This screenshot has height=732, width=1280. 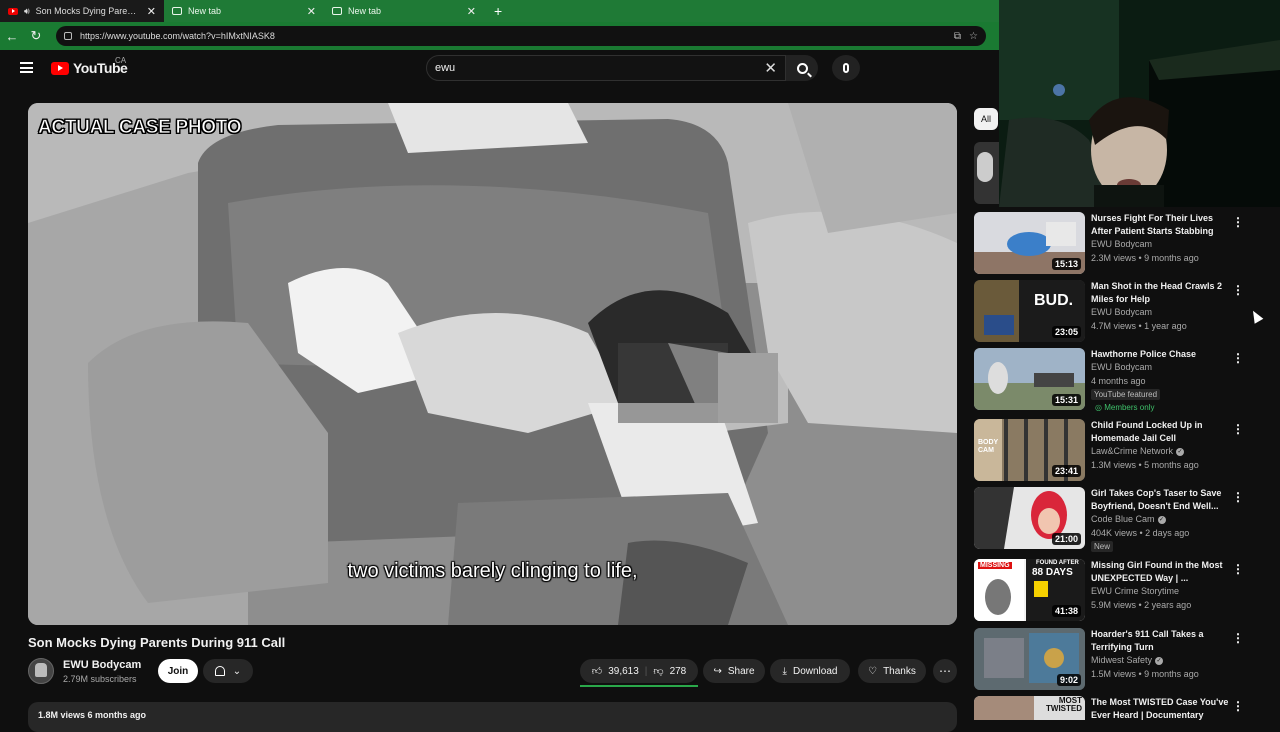 I want to click on thumbs-up-icon: 👍︎, so click(x=597, y=671).